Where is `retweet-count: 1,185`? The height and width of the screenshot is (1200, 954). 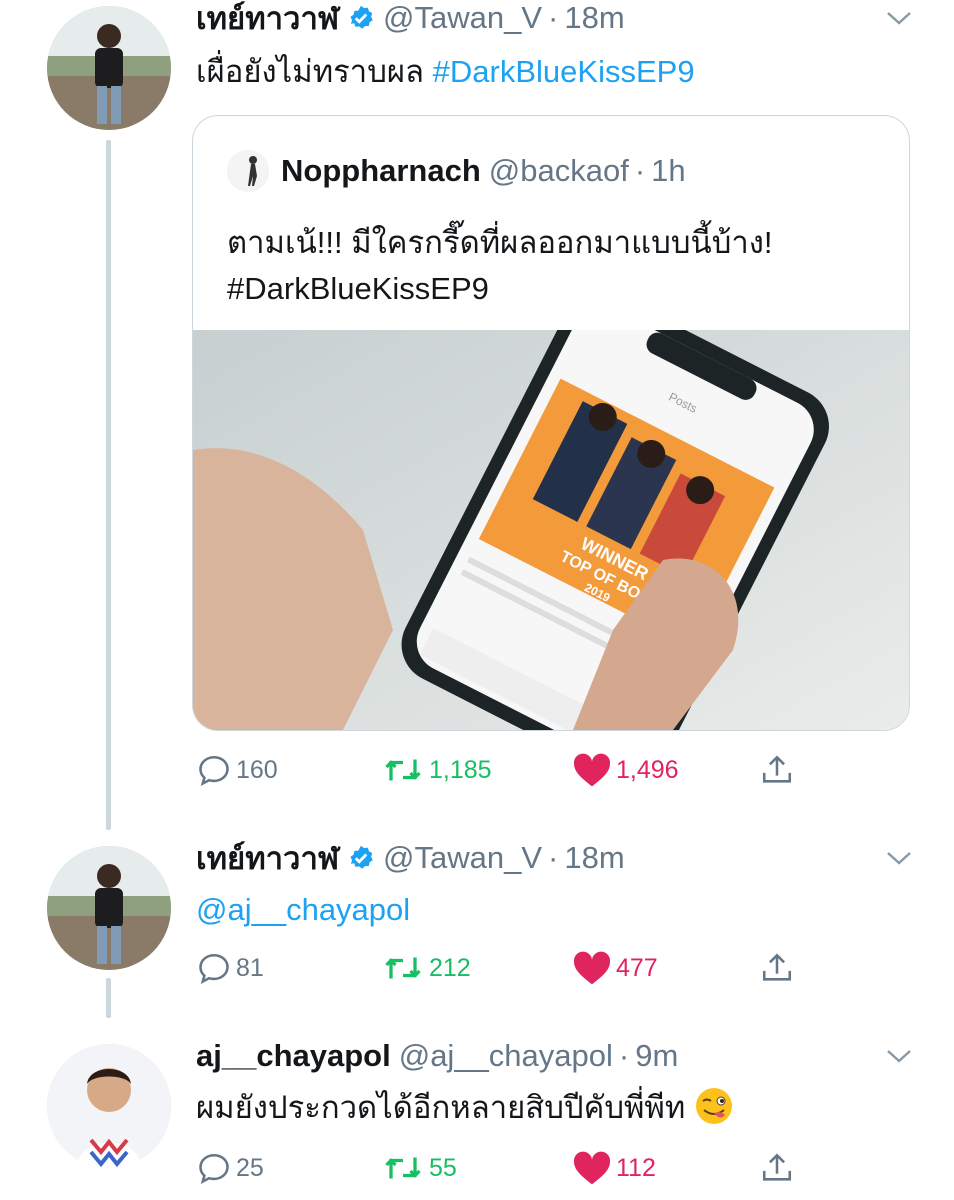
retweet-count: 1,185 is located at coordinates (460, 769).